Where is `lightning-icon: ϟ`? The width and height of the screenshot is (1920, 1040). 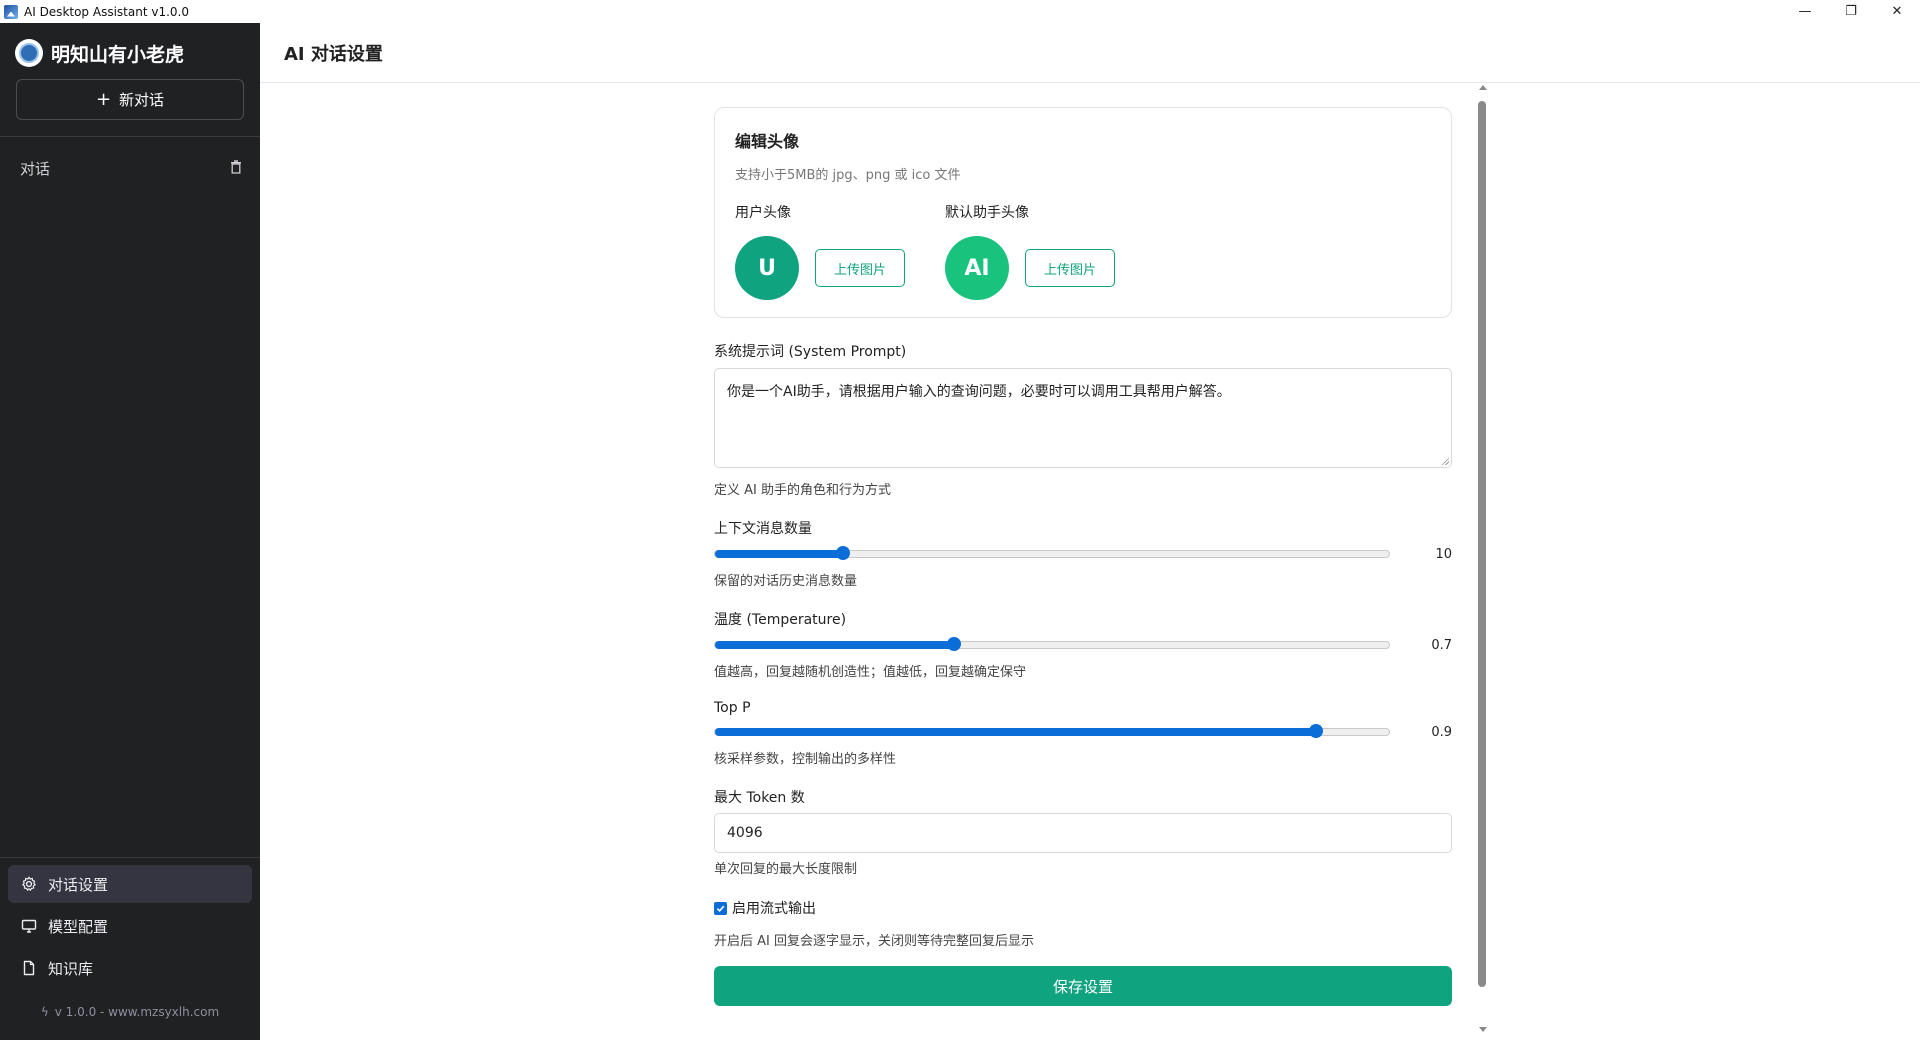 lightning-icon: ϟ is located at coordinates (44, 1012).